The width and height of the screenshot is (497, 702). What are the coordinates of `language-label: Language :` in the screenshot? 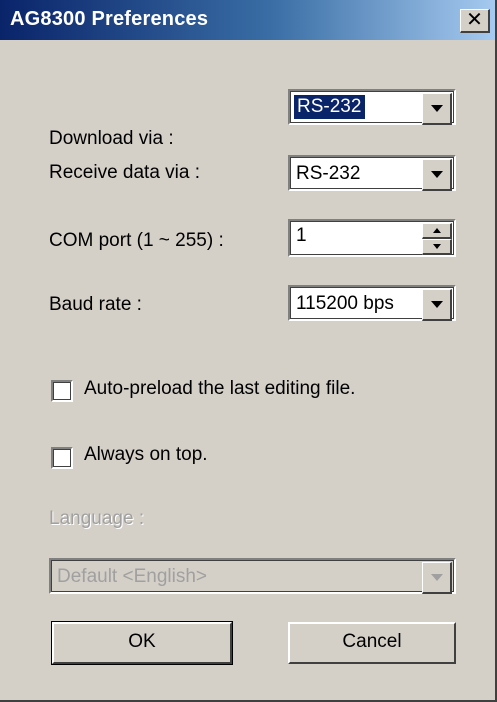 It's located at (97, 518).